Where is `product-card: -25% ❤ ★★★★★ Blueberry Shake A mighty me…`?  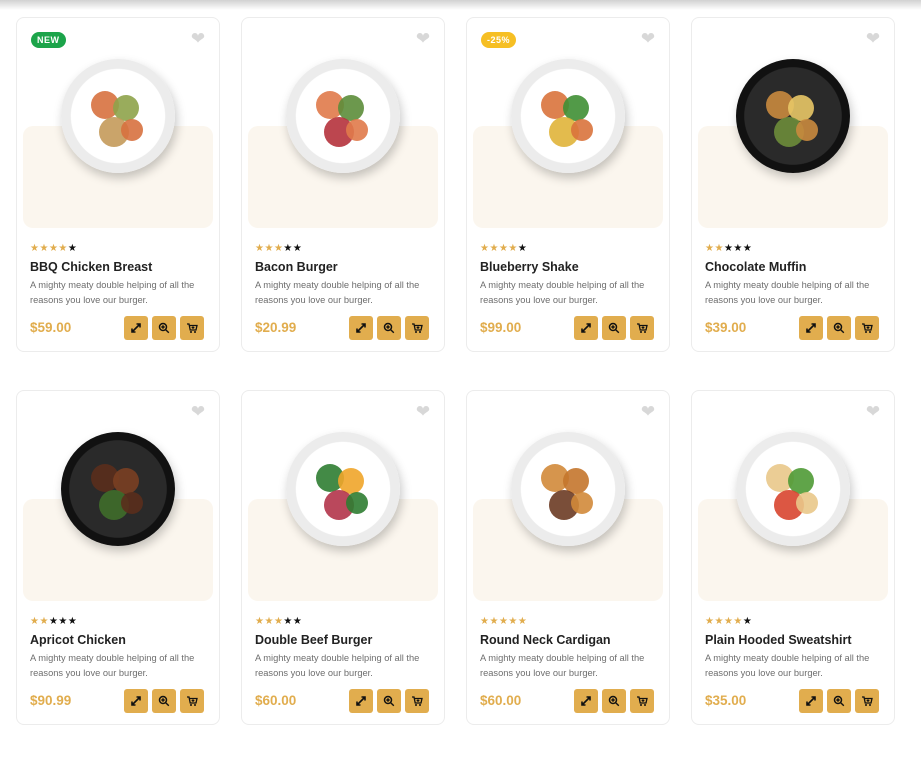 product-card: -25% ❤ ★★★★★ Blueberry Shake A mighty me… is located at coordinates (568, 184).